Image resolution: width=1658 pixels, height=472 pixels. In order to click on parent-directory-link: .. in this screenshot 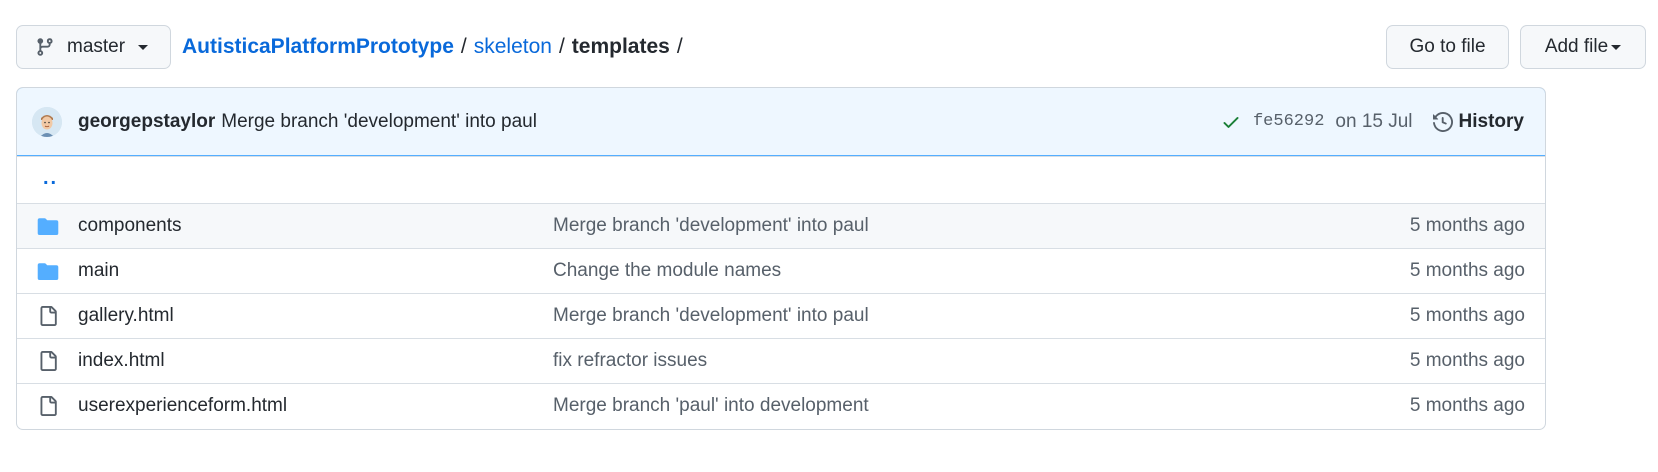, I will do `click(50, 178)`.